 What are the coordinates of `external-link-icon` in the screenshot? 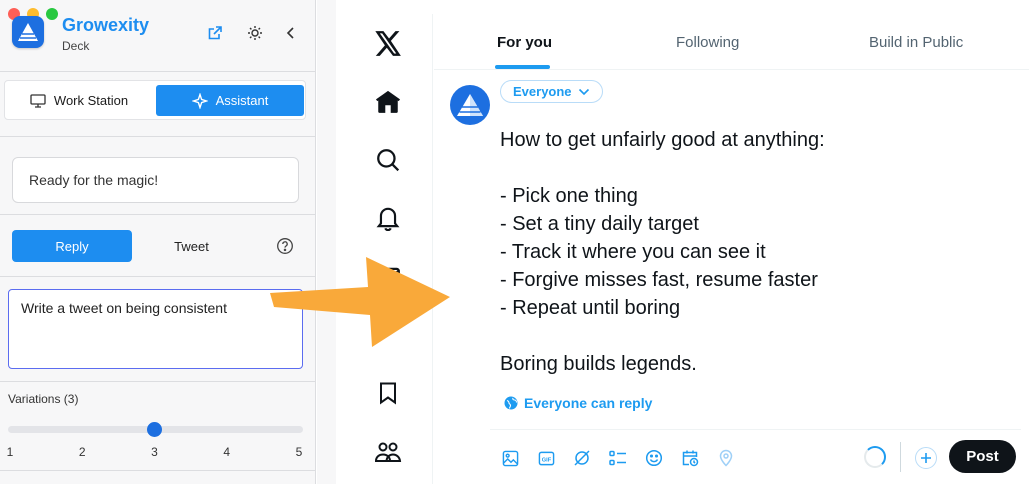 It's located at (215, 33).